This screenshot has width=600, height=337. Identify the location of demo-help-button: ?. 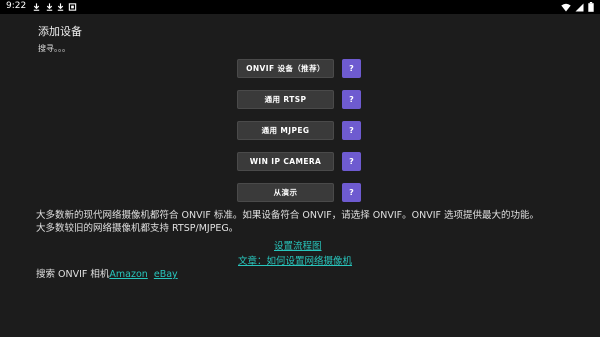
(351, 192).